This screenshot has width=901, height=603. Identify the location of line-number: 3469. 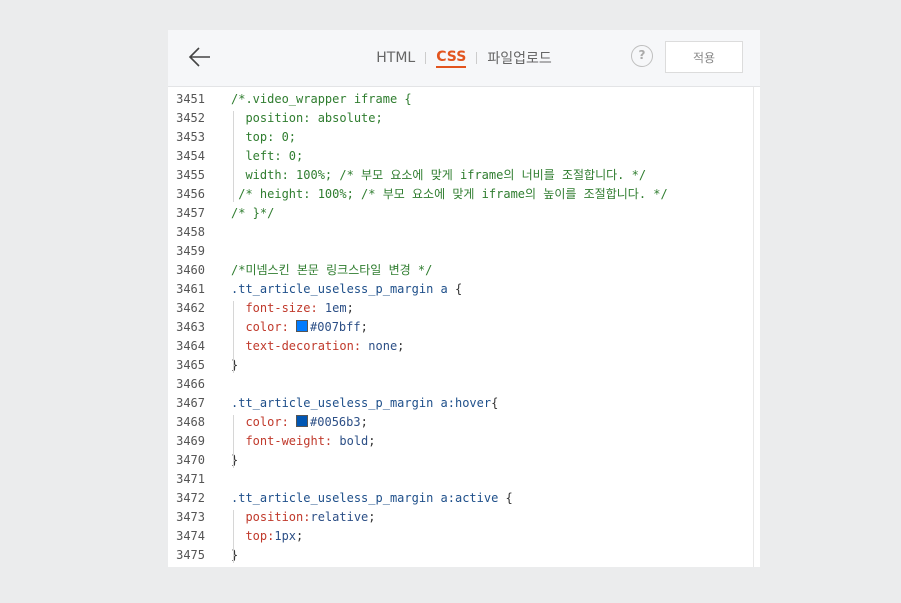
(190, 441).